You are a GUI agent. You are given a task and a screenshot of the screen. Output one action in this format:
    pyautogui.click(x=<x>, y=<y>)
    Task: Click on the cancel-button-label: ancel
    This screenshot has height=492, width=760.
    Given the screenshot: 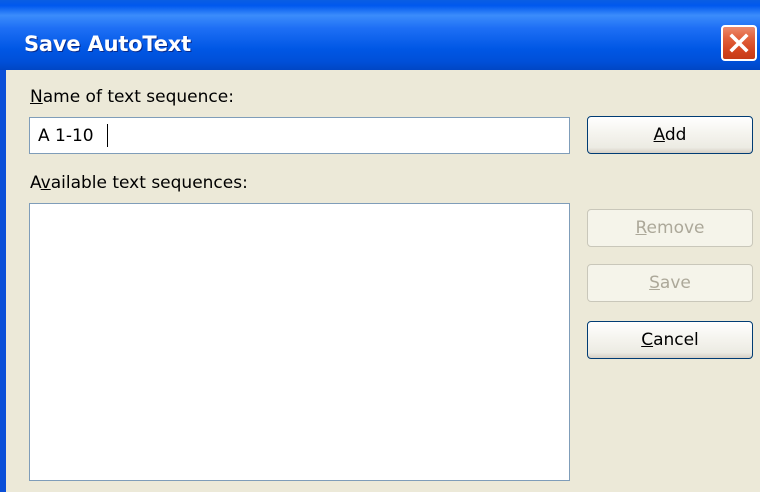 What is the action you would take?
    pyautogui.click(x=676, y=340)
    